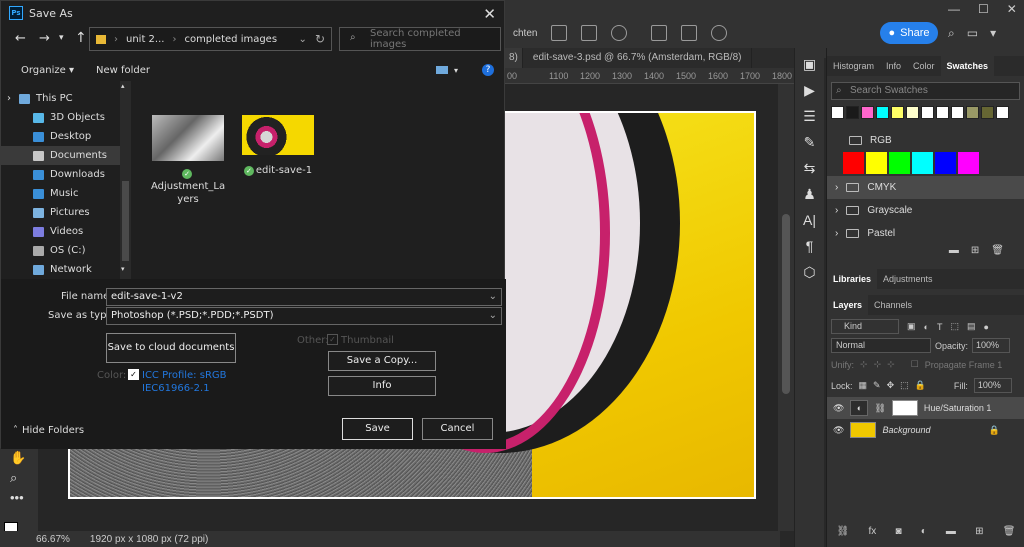  I want to click on kind-select: Kind, so click(865, 326).